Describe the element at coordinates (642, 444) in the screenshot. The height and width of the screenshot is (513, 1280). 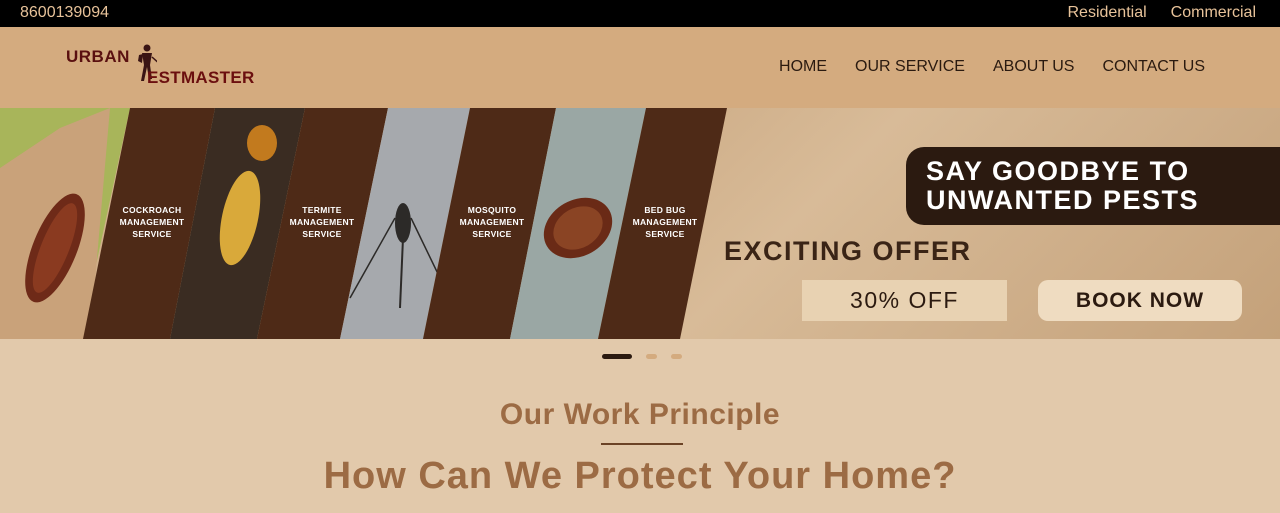
I see `section-divider` at that location.